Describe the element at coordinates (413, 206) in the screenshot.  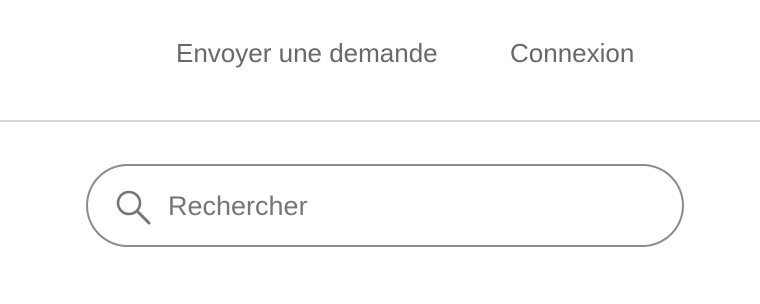
I see `search-input` at that location.